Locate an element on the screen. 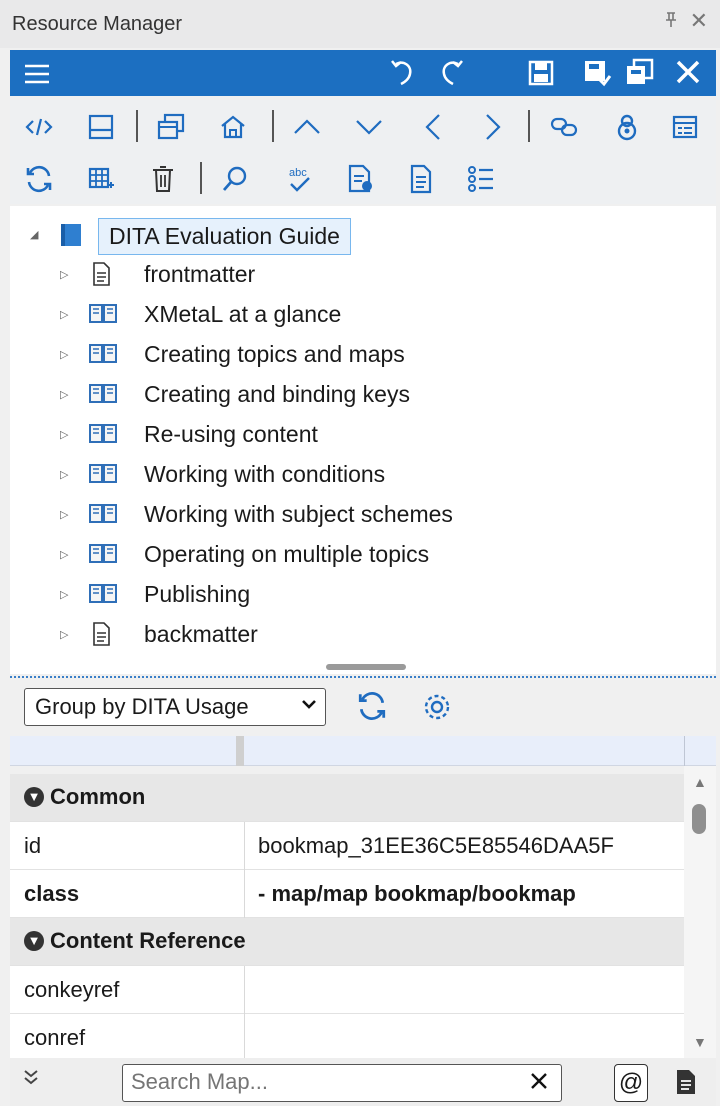 Image resolution: width=720 pixels, height=1106 pixels. tree-item: ▷ Creating and binding keys is located at coordinates (363, 394).